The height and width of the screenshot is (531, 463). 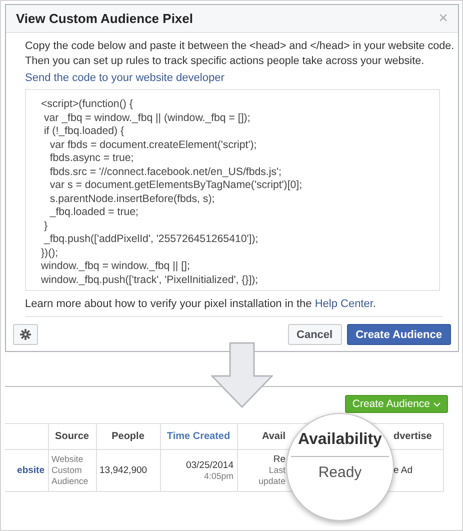 What do you see at coordinates (225, 61) in the screenshot?
I see `instruction-text: Then you can set up rules to track specific actions people take across your website.` at bounding box center [225, 61].